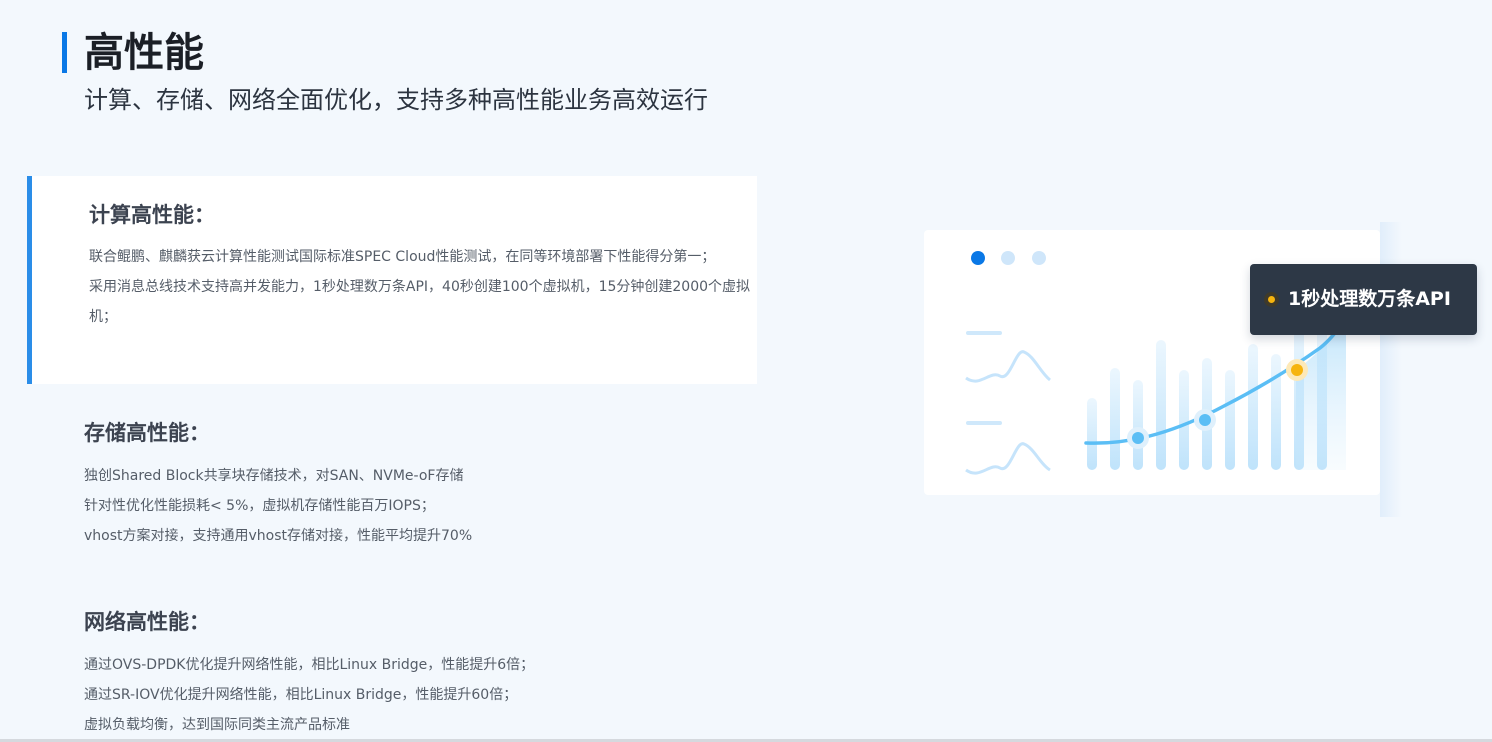  Describe the element at coordinates (1271, 299) in the screenshot. I see `status-dot-icon` at that location.